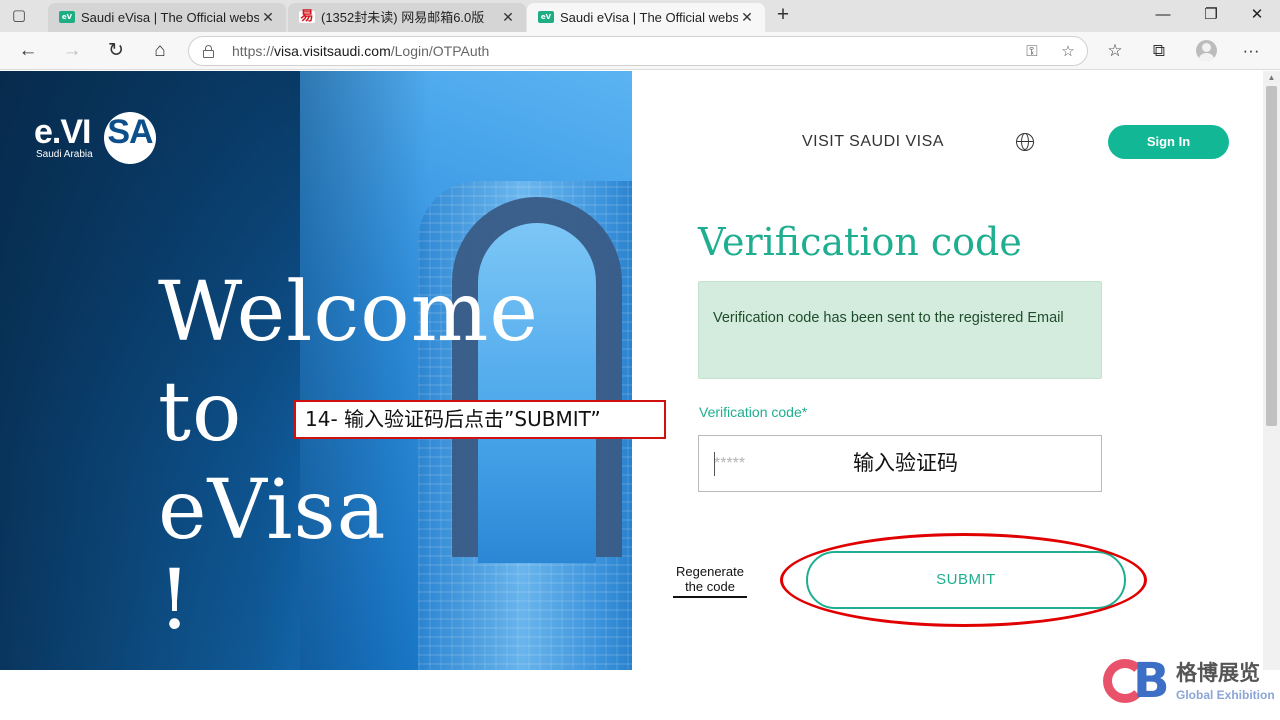  I want to click on lock-icon, so click(208, 51).